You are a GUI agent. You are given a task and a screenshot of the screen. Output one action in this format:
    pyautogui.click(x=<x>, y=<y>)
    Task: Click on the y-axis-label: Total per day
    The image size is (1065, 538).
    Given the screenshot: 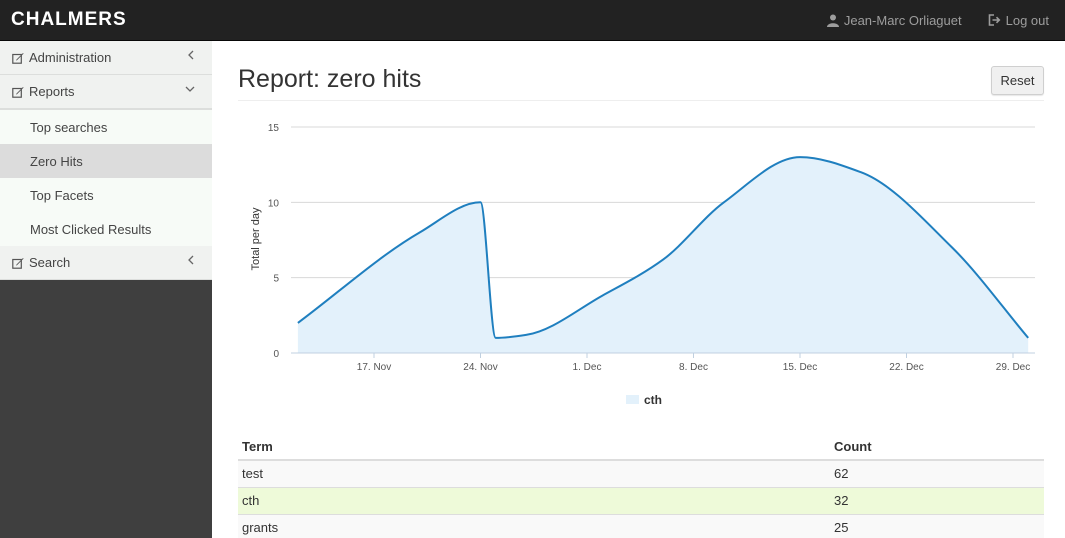 What is the action you would take?
    pyautogui.click(x=256, y=238)
    